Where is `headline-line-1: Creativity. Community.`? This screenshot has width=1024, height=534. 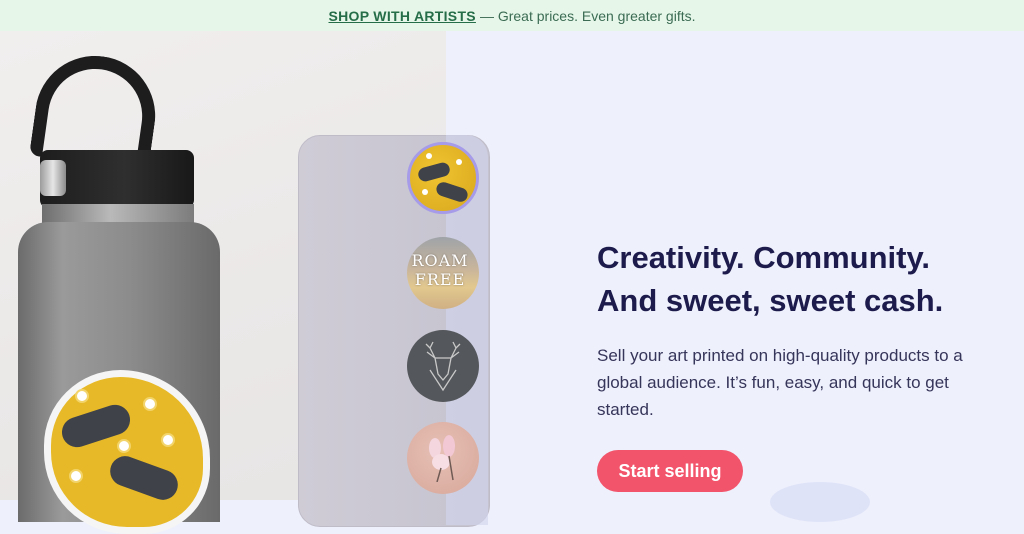 headline-line-1: Creativity. Community. is located at coordinates (764, 257).